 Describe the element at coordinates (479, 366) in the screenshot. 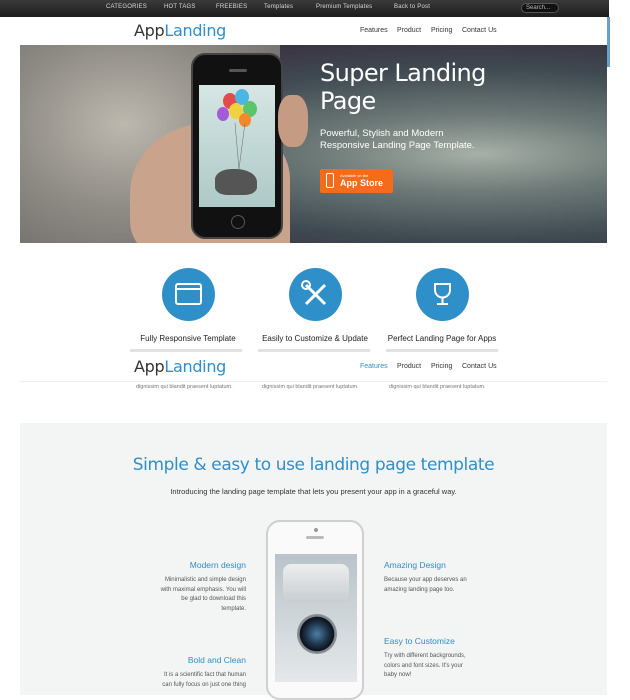

I see `sticky-nav-contact-us: Contact Us` at that location.